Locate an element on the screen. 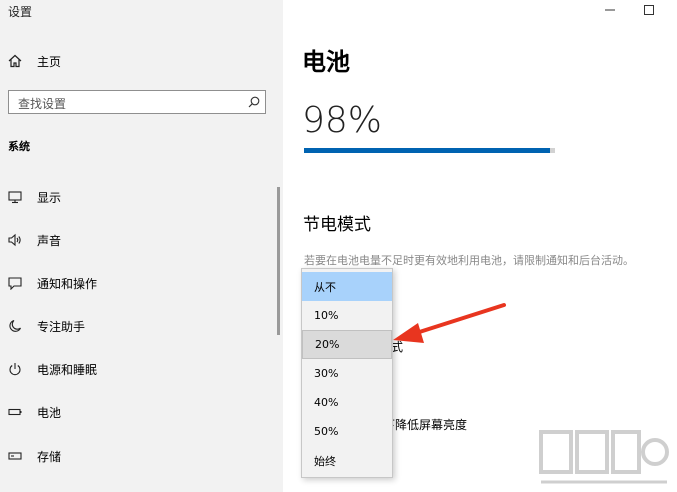  section-heading-system: 系统 is located at coordinates (19, 146).